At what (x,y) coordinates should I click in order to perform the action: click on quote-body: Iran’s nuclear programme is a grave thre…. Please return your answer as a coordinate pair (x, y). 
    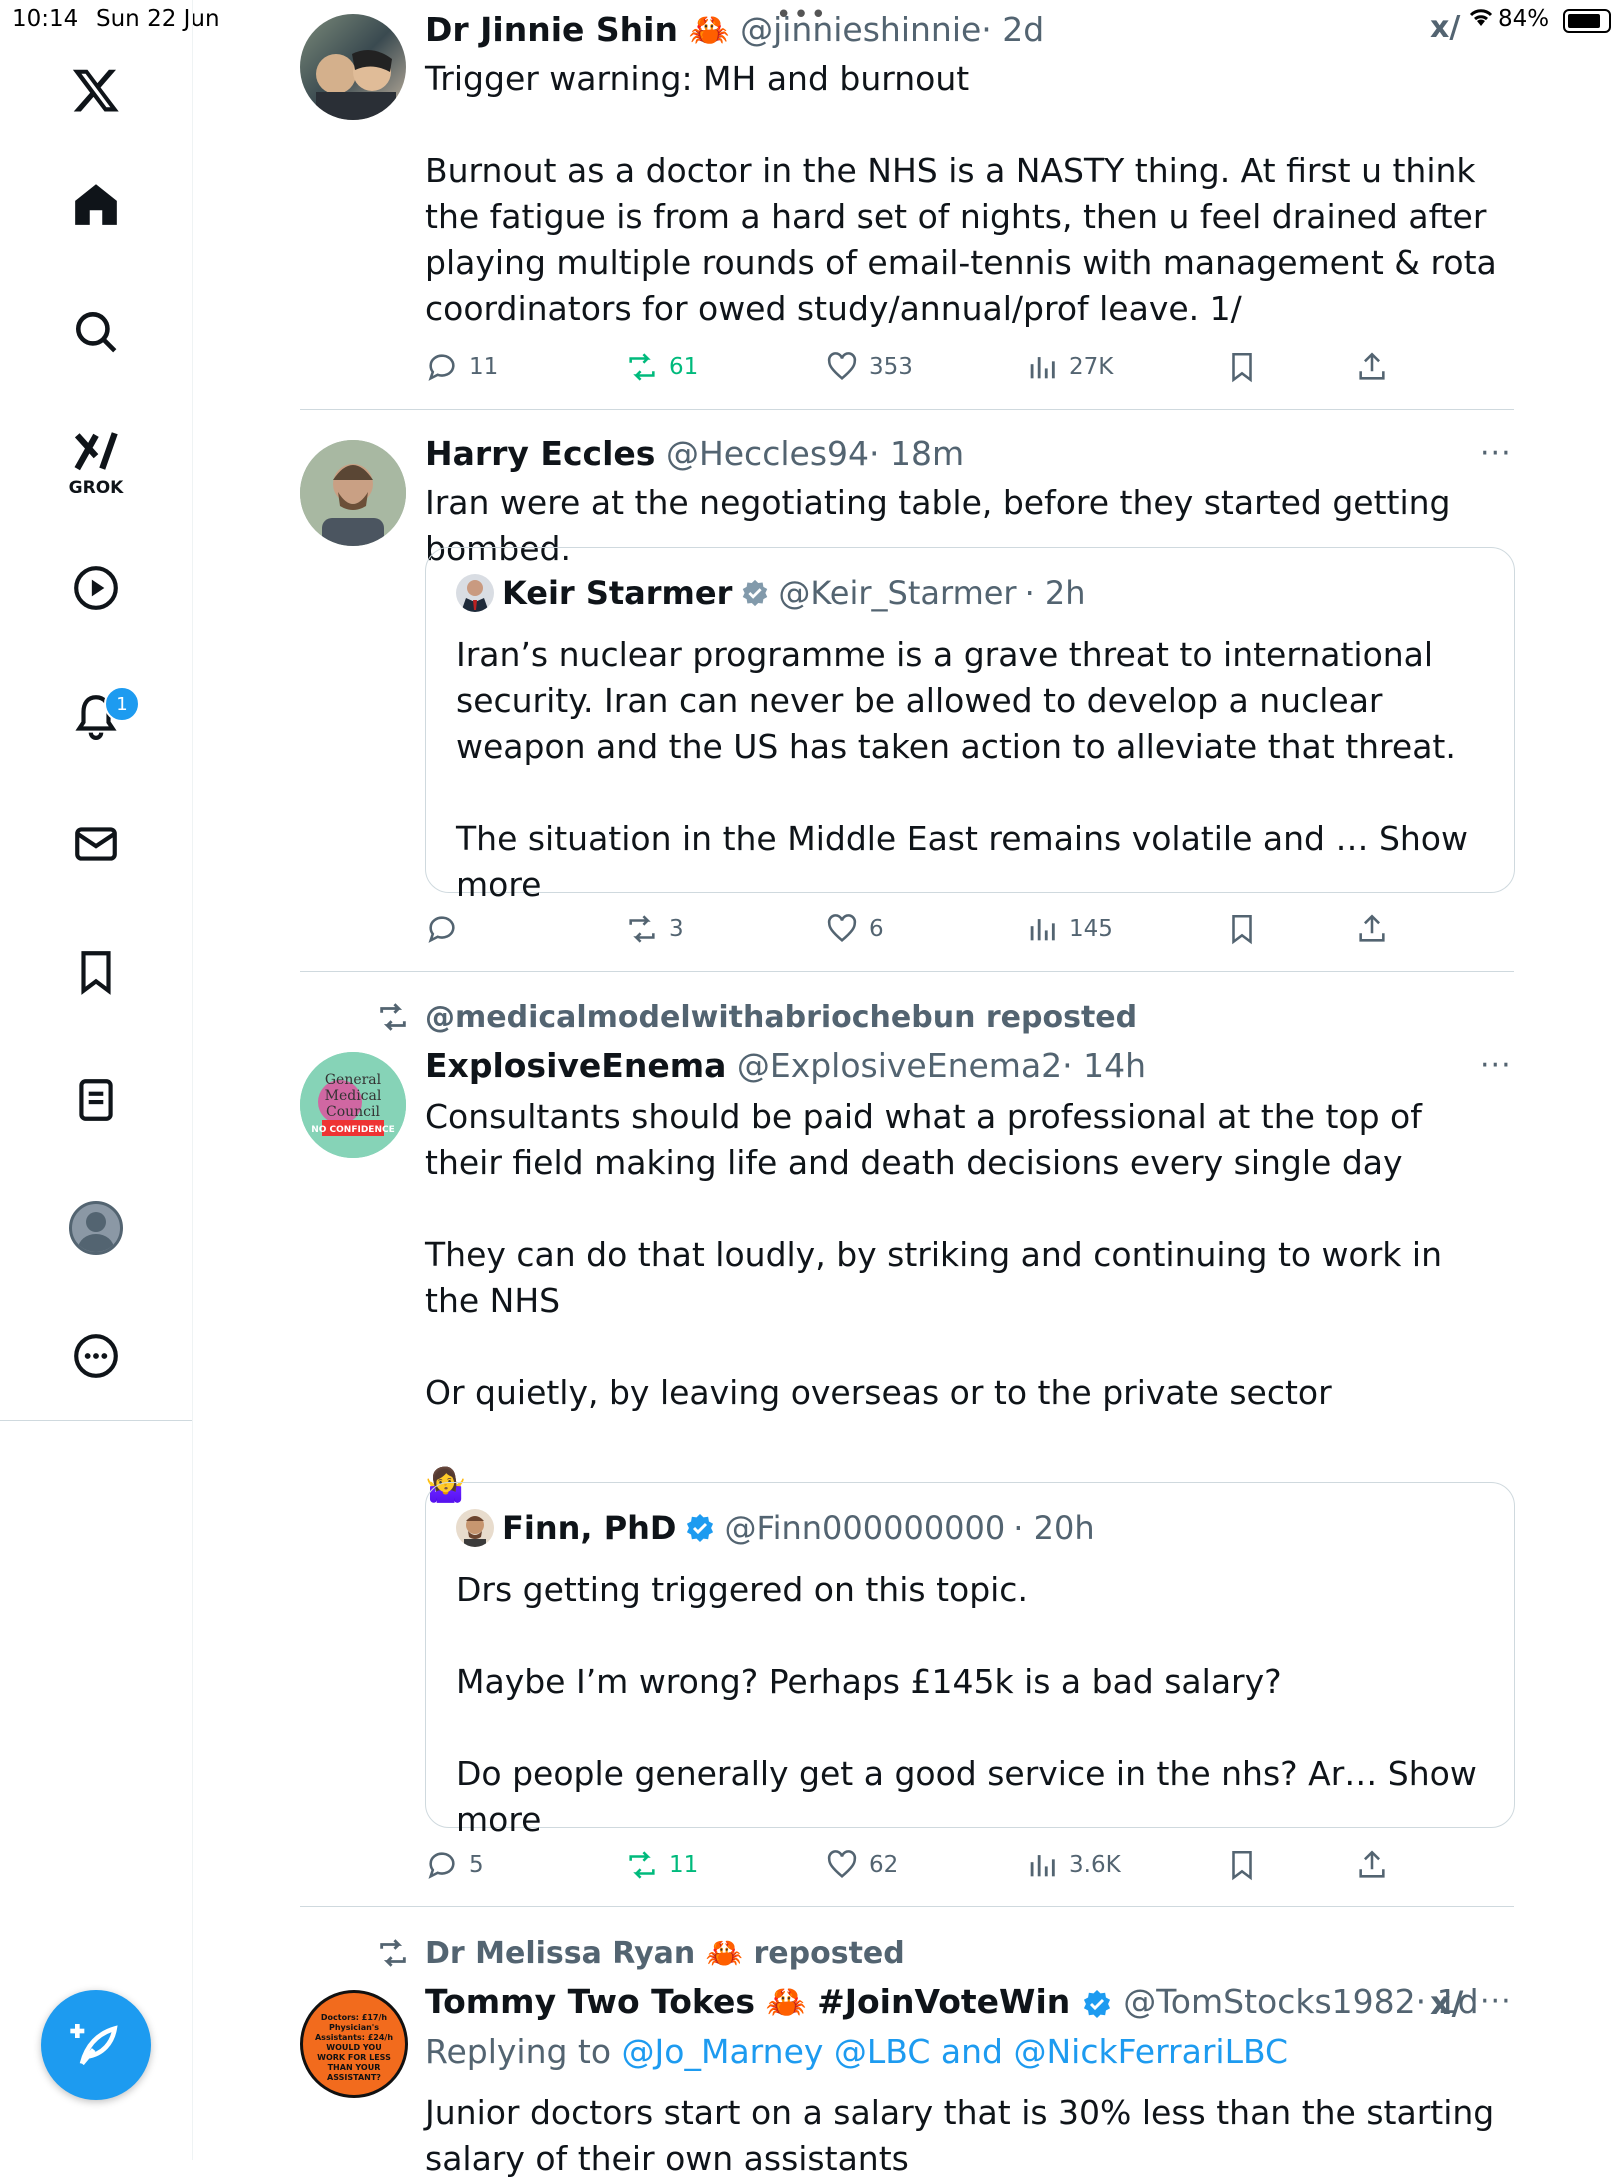
    Looking at the image, I should click on (956, 746).